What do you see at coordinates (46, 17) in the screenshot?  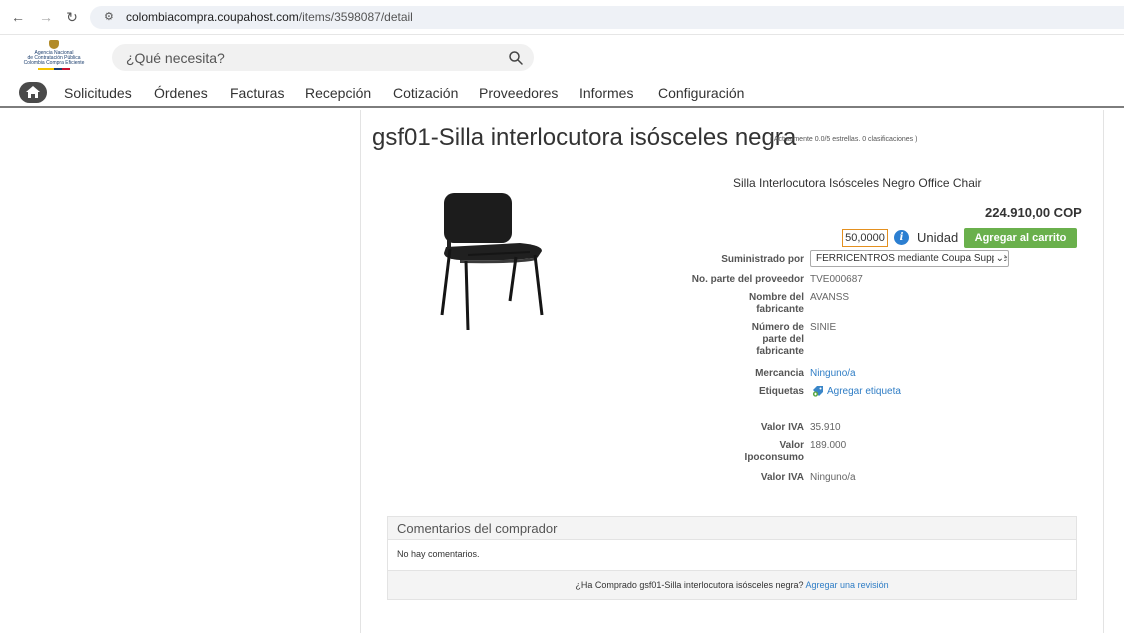 I see `forward-arrow-icon: →` at bounding box center [46, 17].